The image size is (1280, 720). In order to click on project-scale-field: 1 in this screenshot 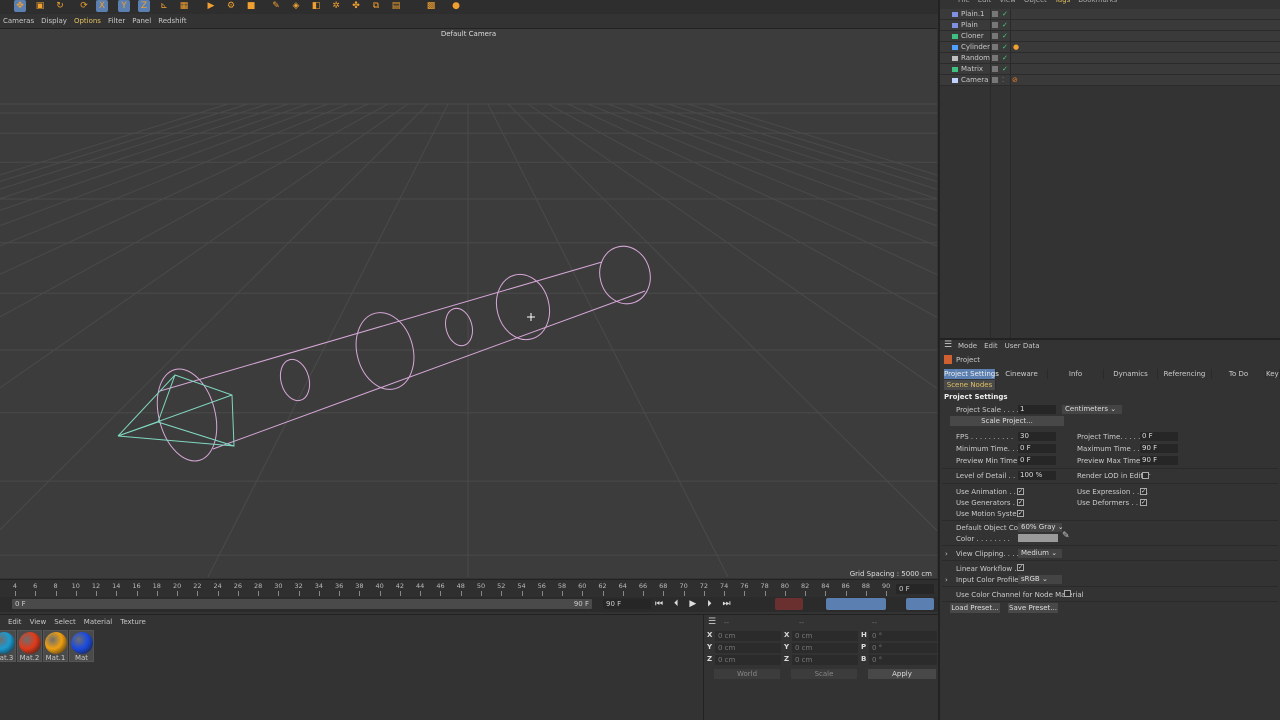, I will do `click(1037, 409)`.